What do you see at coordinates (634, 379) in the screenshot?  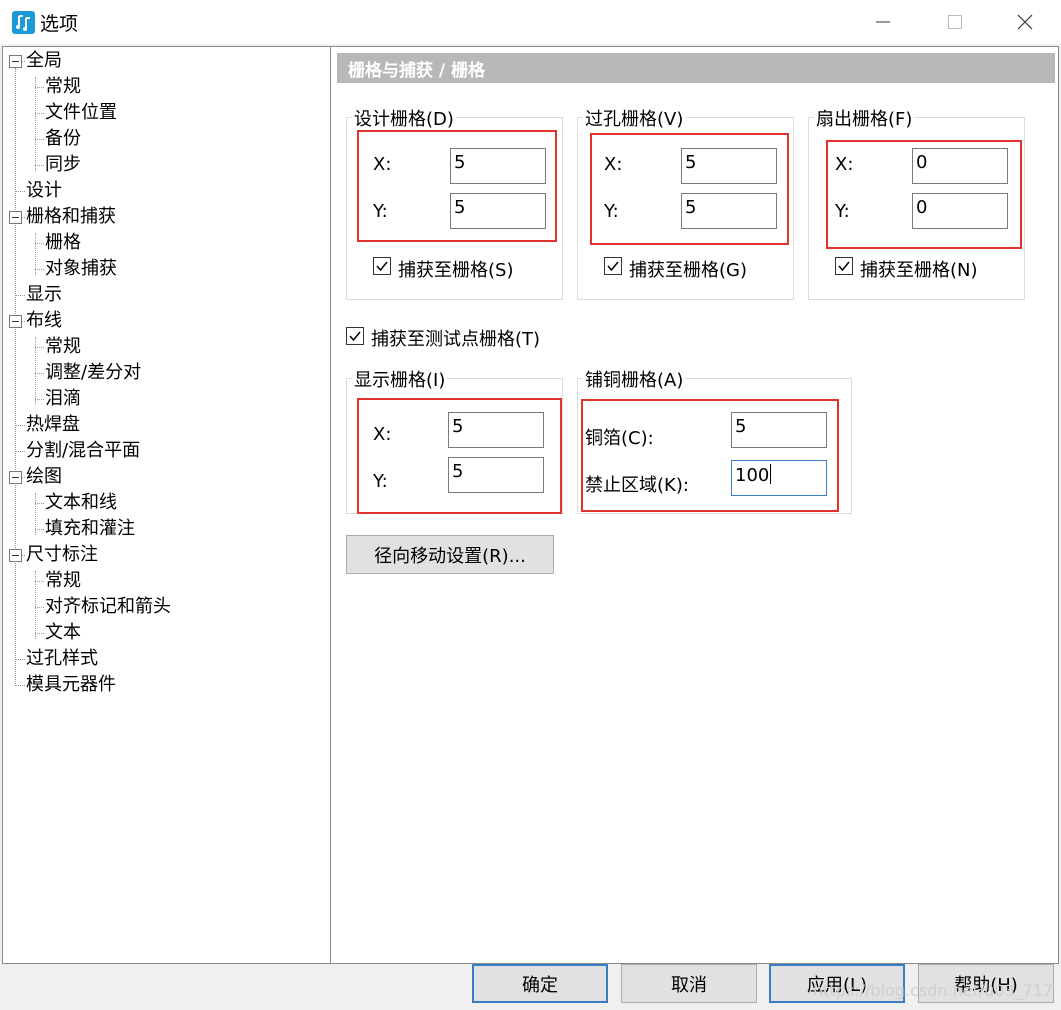 I see `pour-grid-title: 铺铜栅格(A)` at bounding box center [634, 379].